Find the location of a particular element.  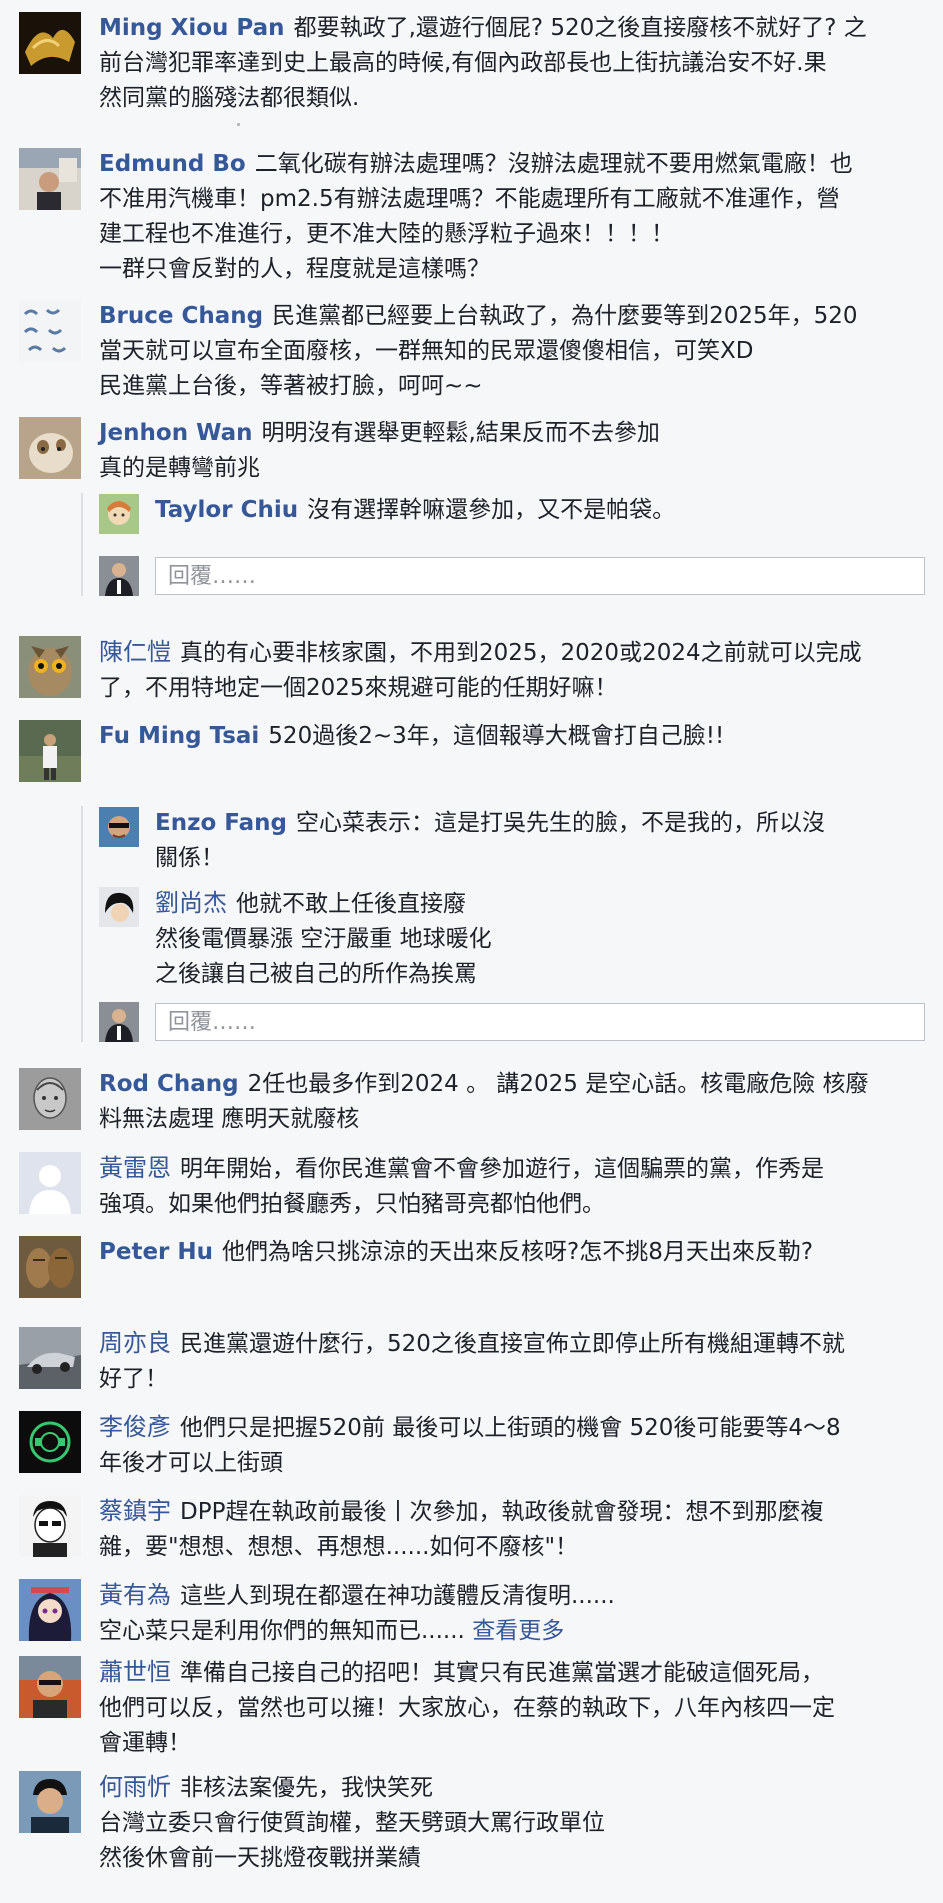

comment-text: 前台灣犯罪率達到史上最高的時候,有個內政部長也上街抗議治安不好.果 is located at coordinates (463, 63).